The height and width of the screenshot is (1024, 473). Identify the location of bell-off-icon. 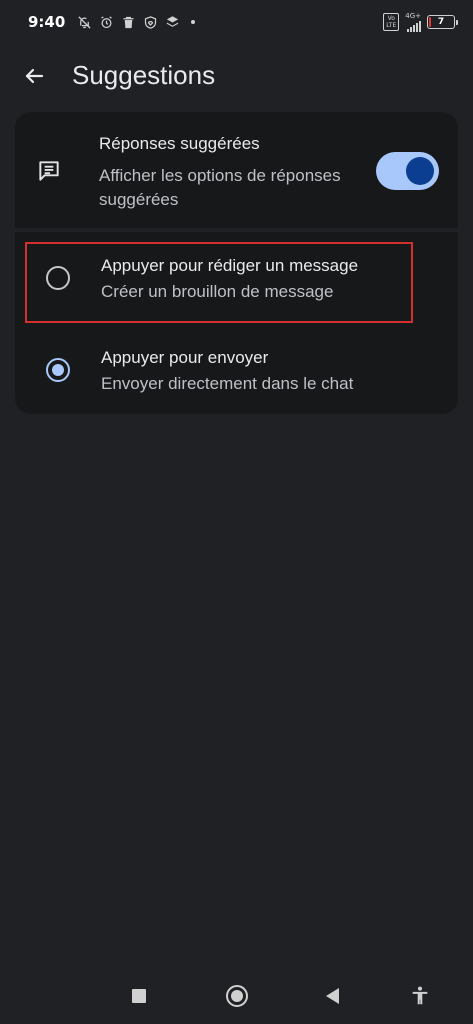
(84, 22).